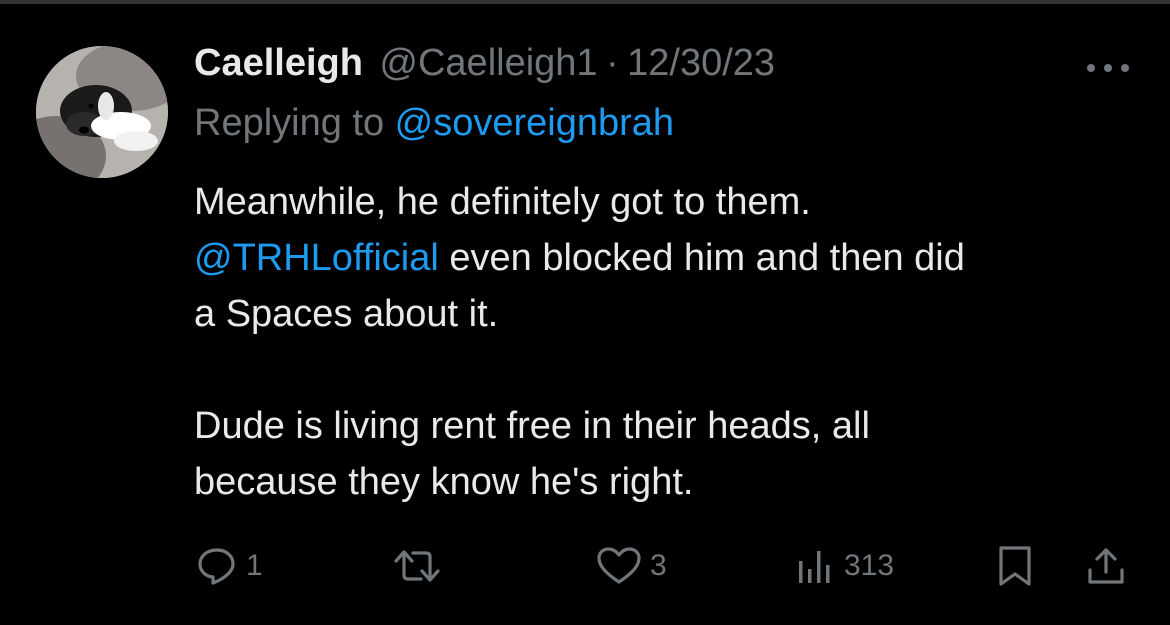 The height and width of the screenshot is (625, 1170). What do you see at coordinates (585, 566) in the screenshot?
I see `action-bar: 1 3 313` at bounding box center [585, 566].